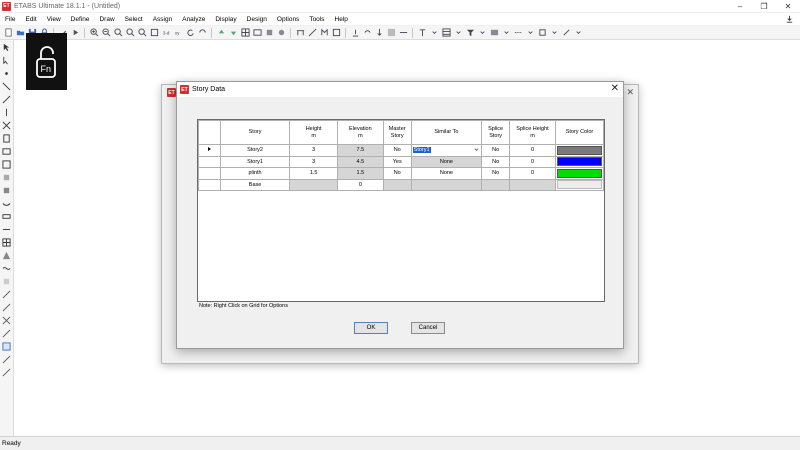 This screenshot has height=450, width=800. Describe the element at coordinates (6, 47) in the screenshot. I see `pointer-icon` at that location.